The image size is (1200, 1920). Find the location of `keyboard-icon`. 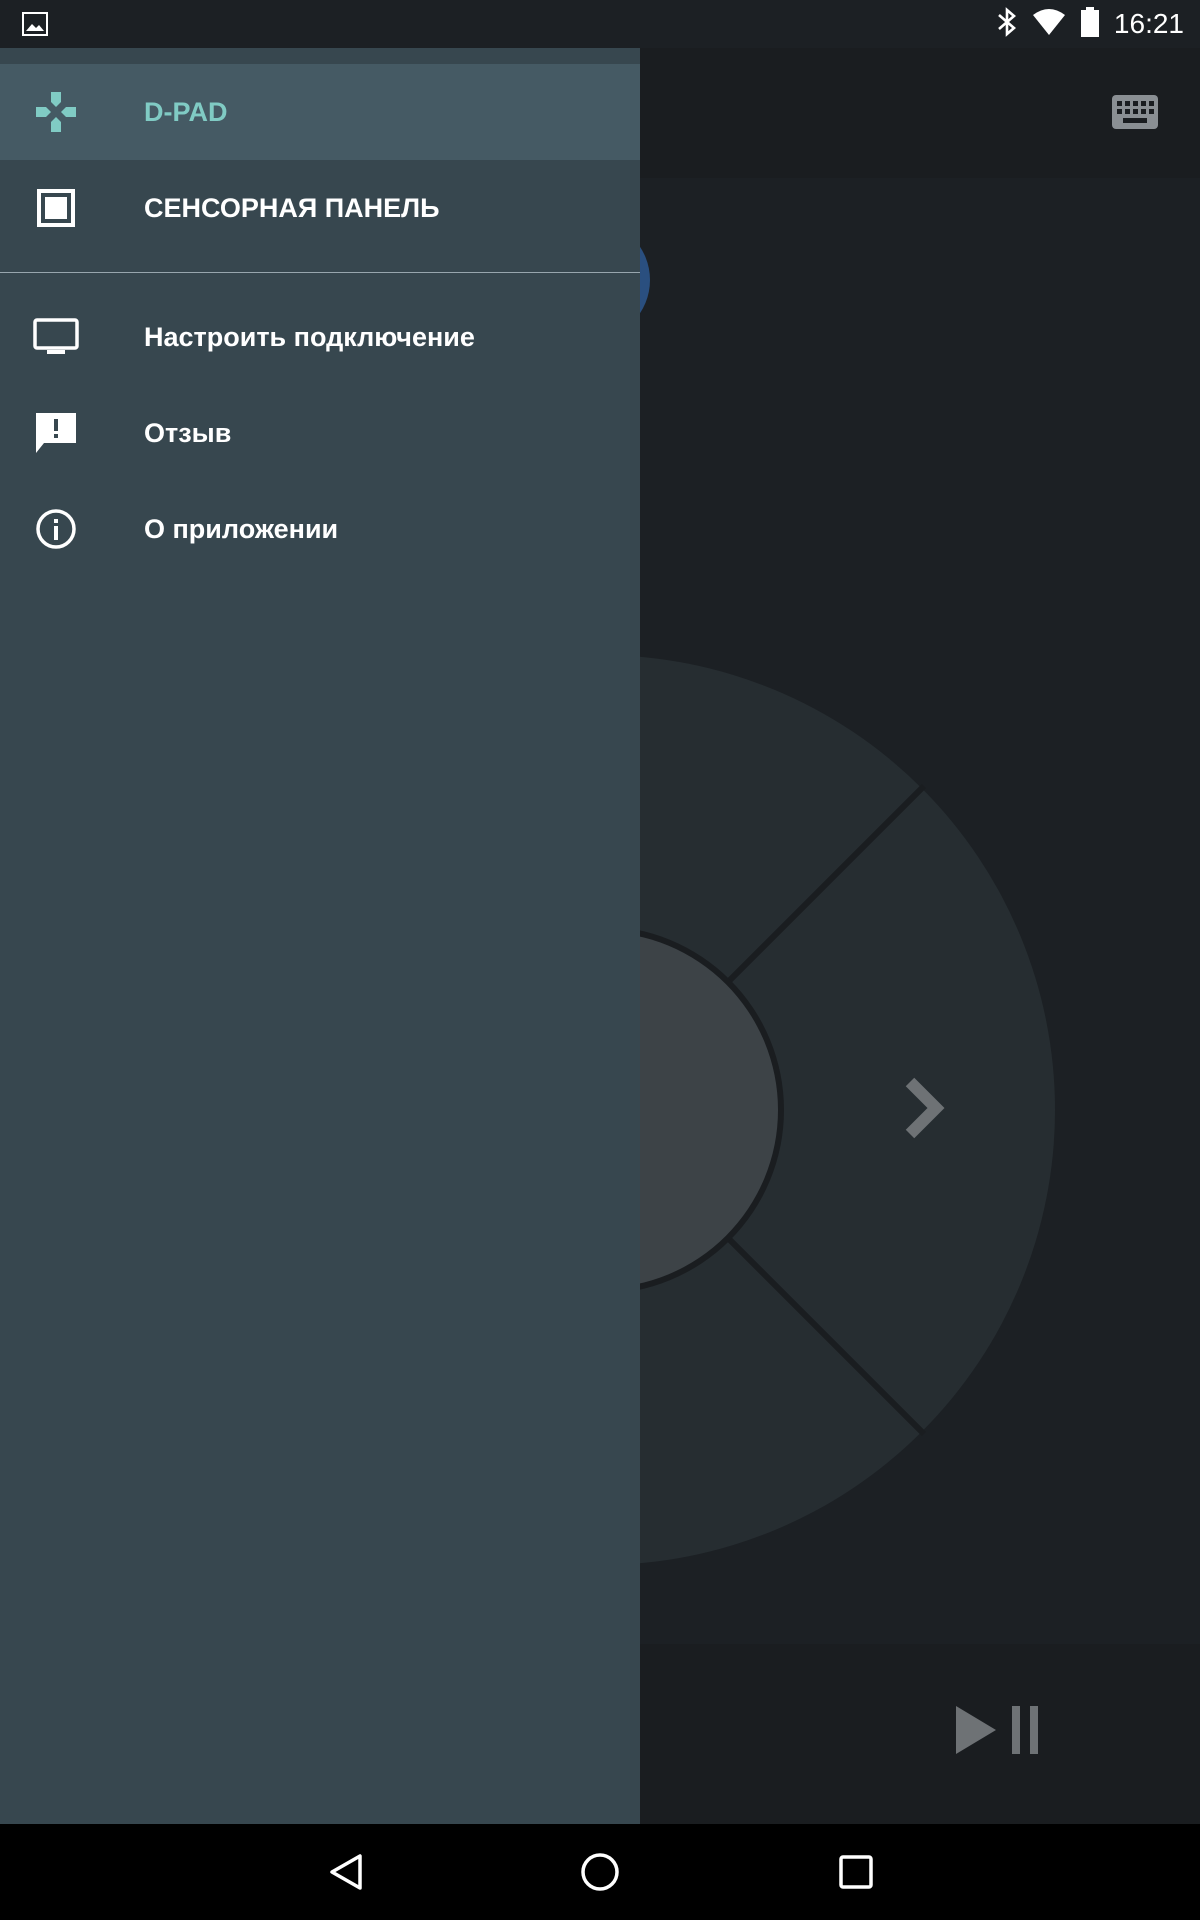

keyboard-icon is located at coordinates (1135, 112).